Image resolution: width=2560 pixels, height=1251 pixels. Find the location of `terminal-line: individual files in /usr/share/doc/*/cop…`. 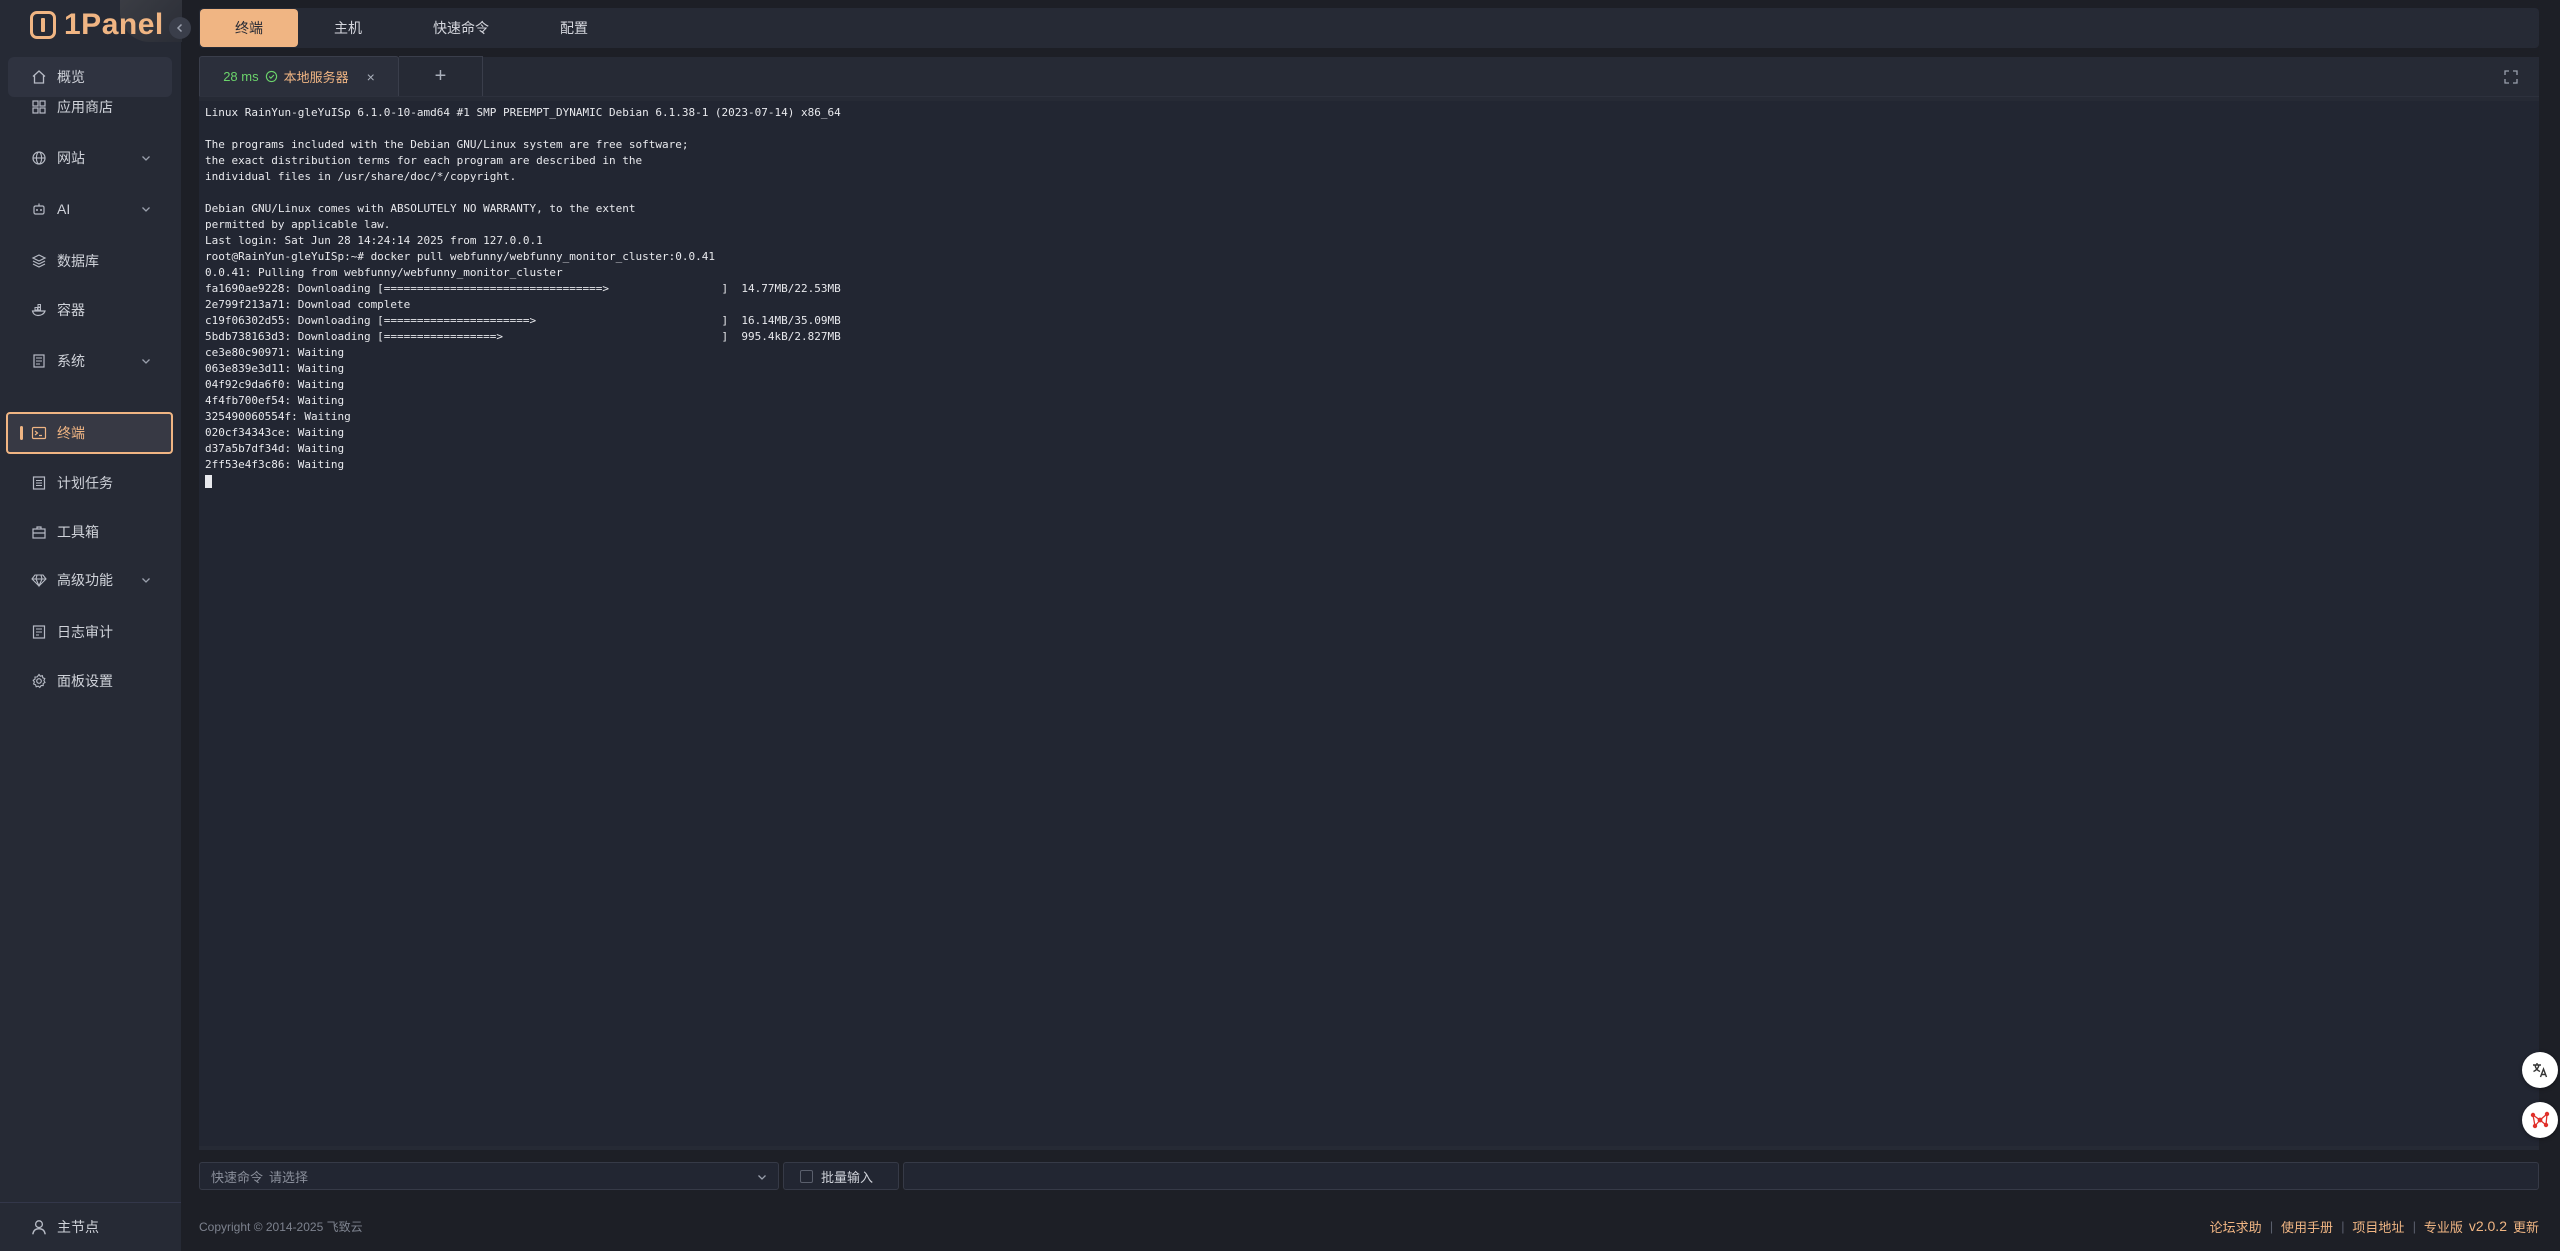

terminal-line: individual files in /usr/share/doc/*/cop… is located at coordinates (361, 176).